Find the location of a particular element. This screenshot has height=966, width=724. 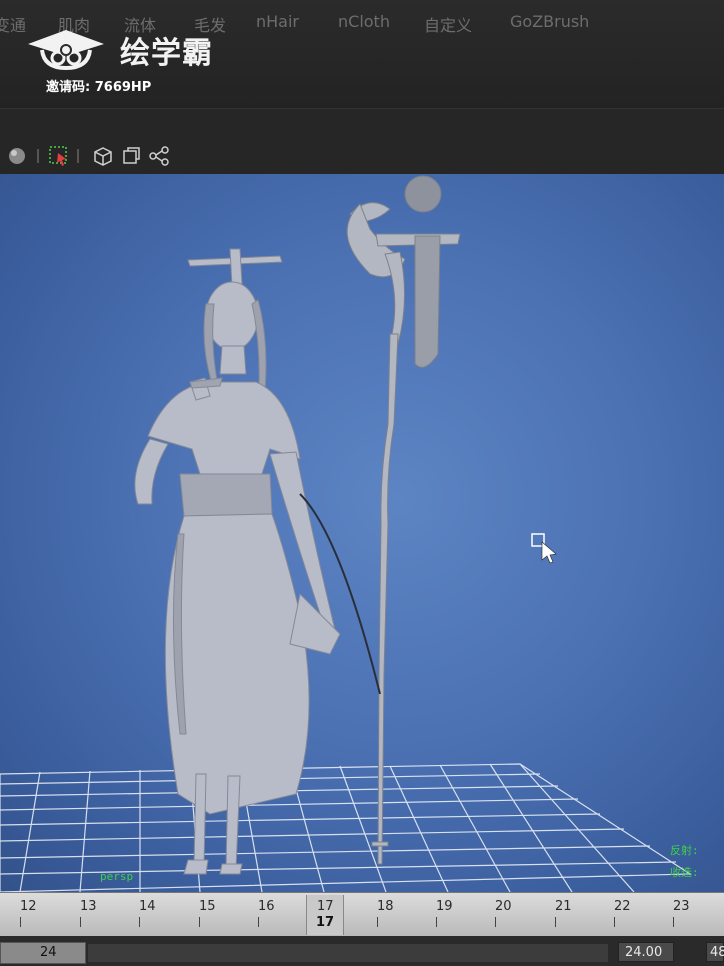

mouse-cursor-icon is located at coordinates (544, 548).